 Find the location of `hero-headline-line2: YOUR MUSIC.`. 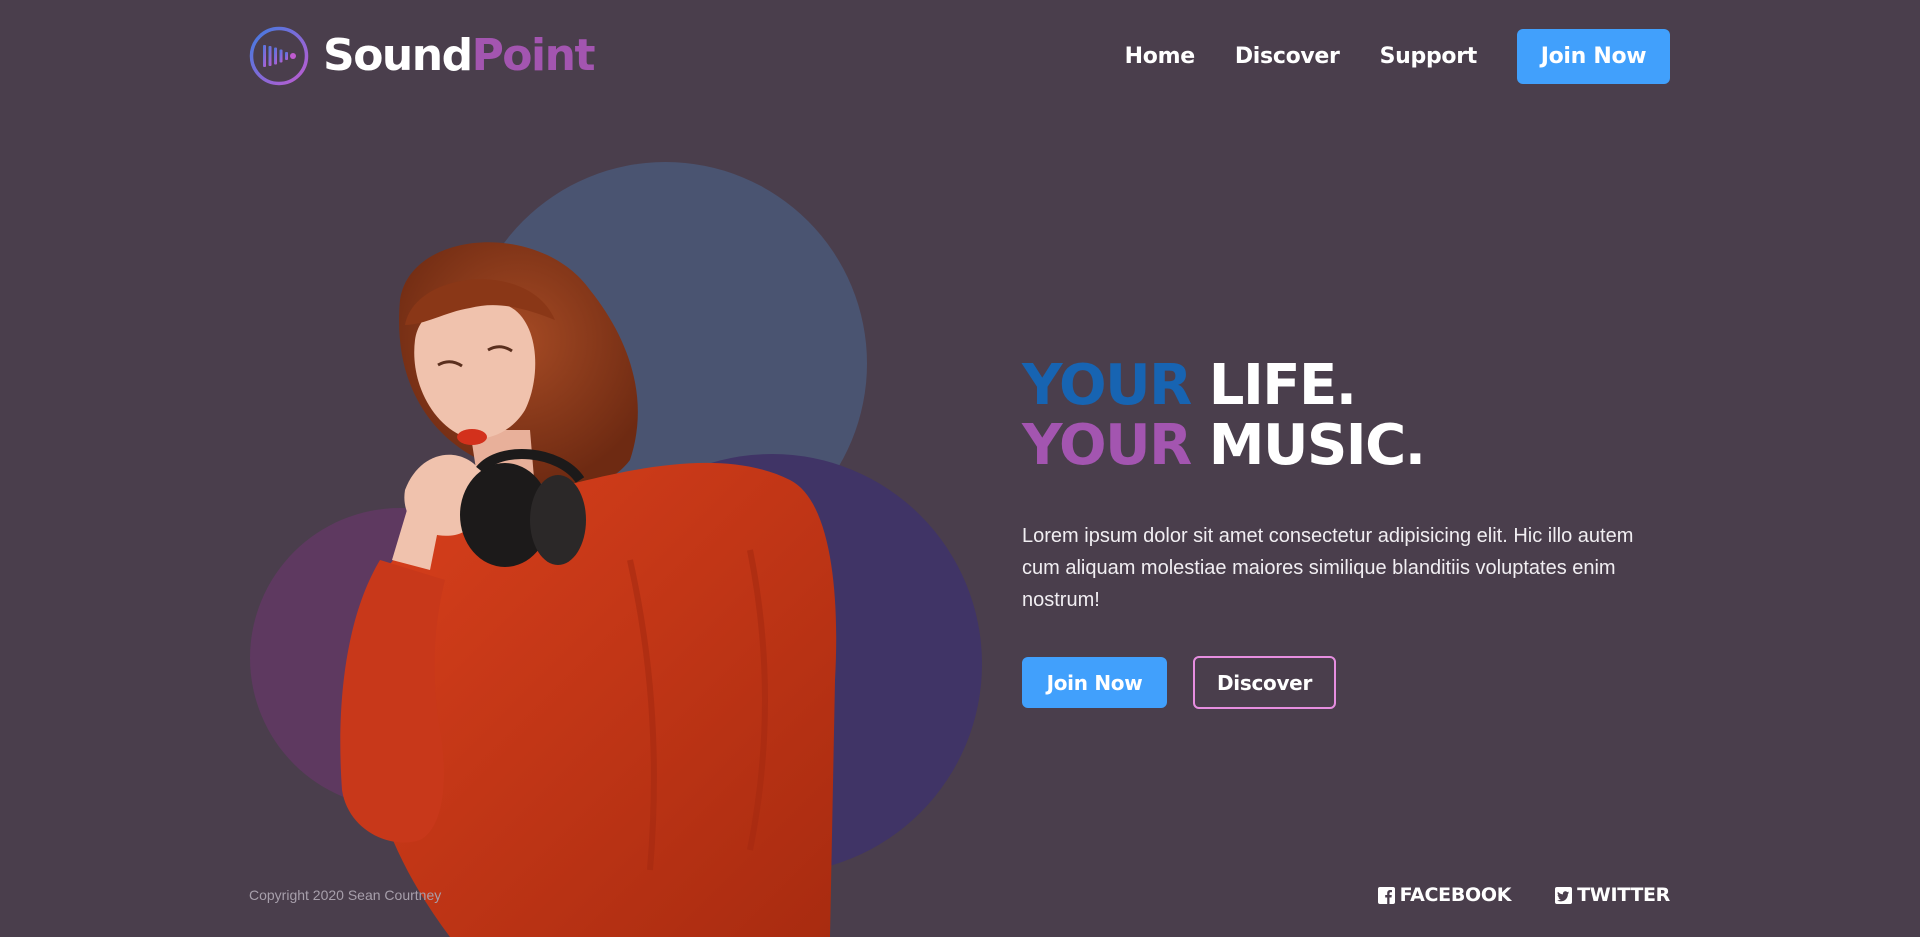

hero-headline-line2: YOUR MUSIC. is located at coordinates (1224, 445).